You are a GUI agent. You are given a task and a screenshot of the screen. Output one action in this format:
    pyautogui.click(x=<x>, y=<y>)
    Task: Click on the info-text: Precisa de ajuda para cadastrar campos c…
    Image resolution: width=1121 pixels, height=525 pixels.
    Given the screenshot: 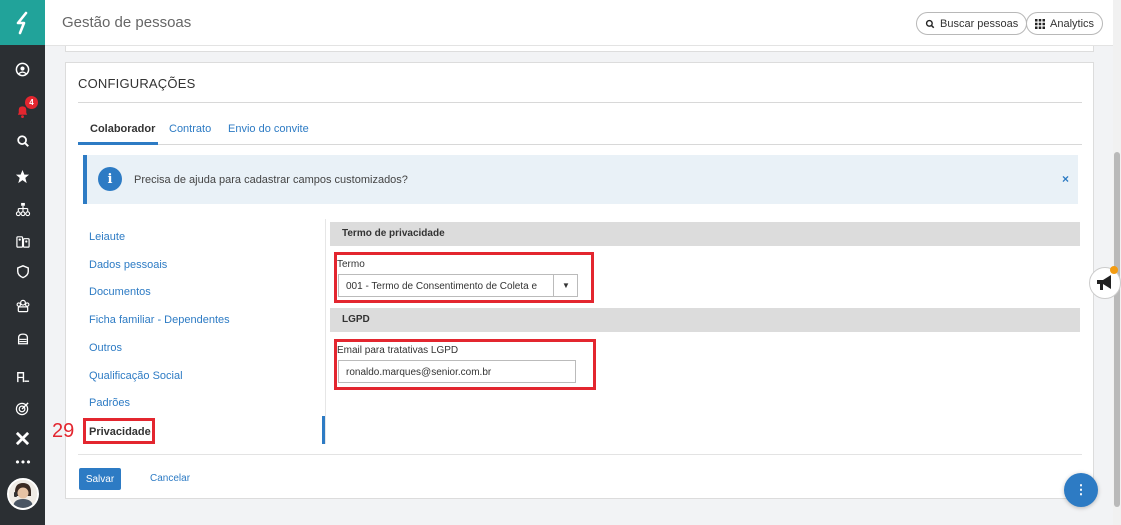 What is the action you would take?
    pyautogui.click(x=271, y=180)
    